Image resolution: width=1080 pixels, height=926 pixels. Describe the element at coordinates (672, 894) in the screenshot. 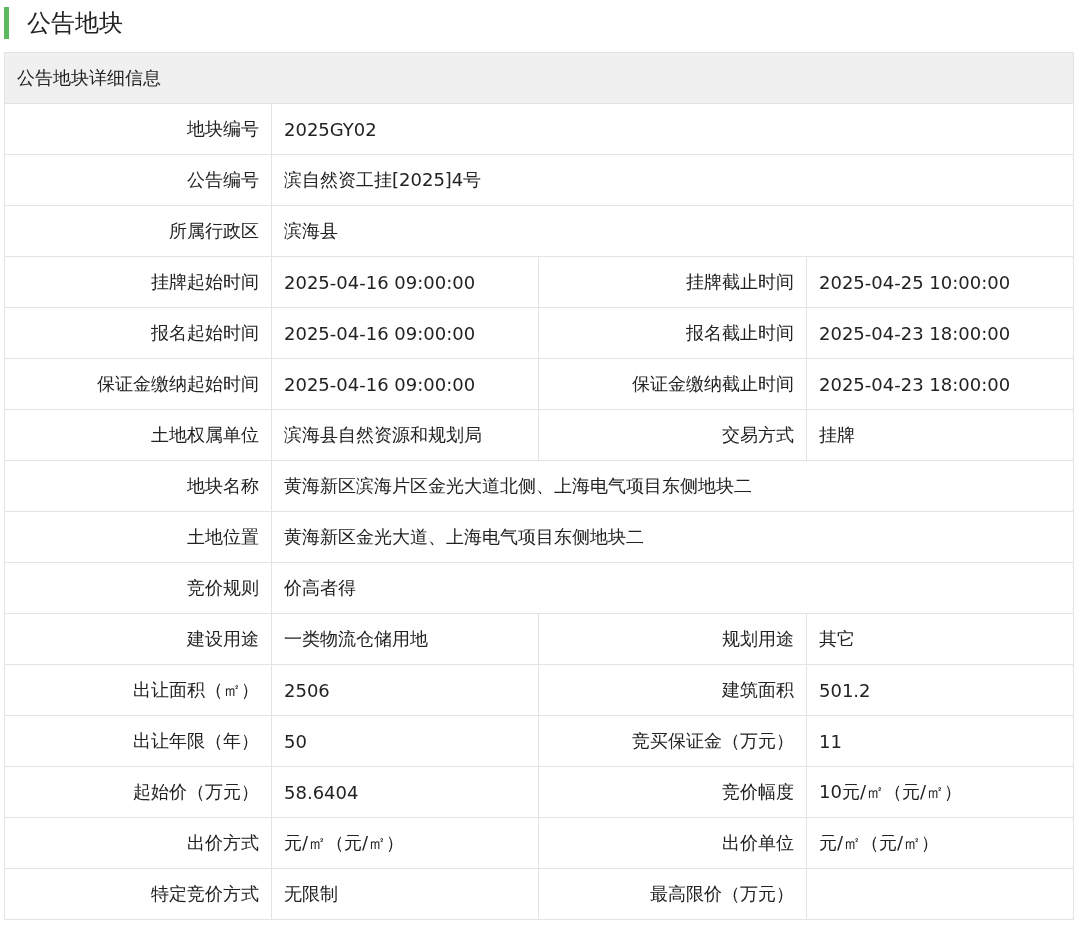

I see `label-cell: 最高限价（万元）` at that location.